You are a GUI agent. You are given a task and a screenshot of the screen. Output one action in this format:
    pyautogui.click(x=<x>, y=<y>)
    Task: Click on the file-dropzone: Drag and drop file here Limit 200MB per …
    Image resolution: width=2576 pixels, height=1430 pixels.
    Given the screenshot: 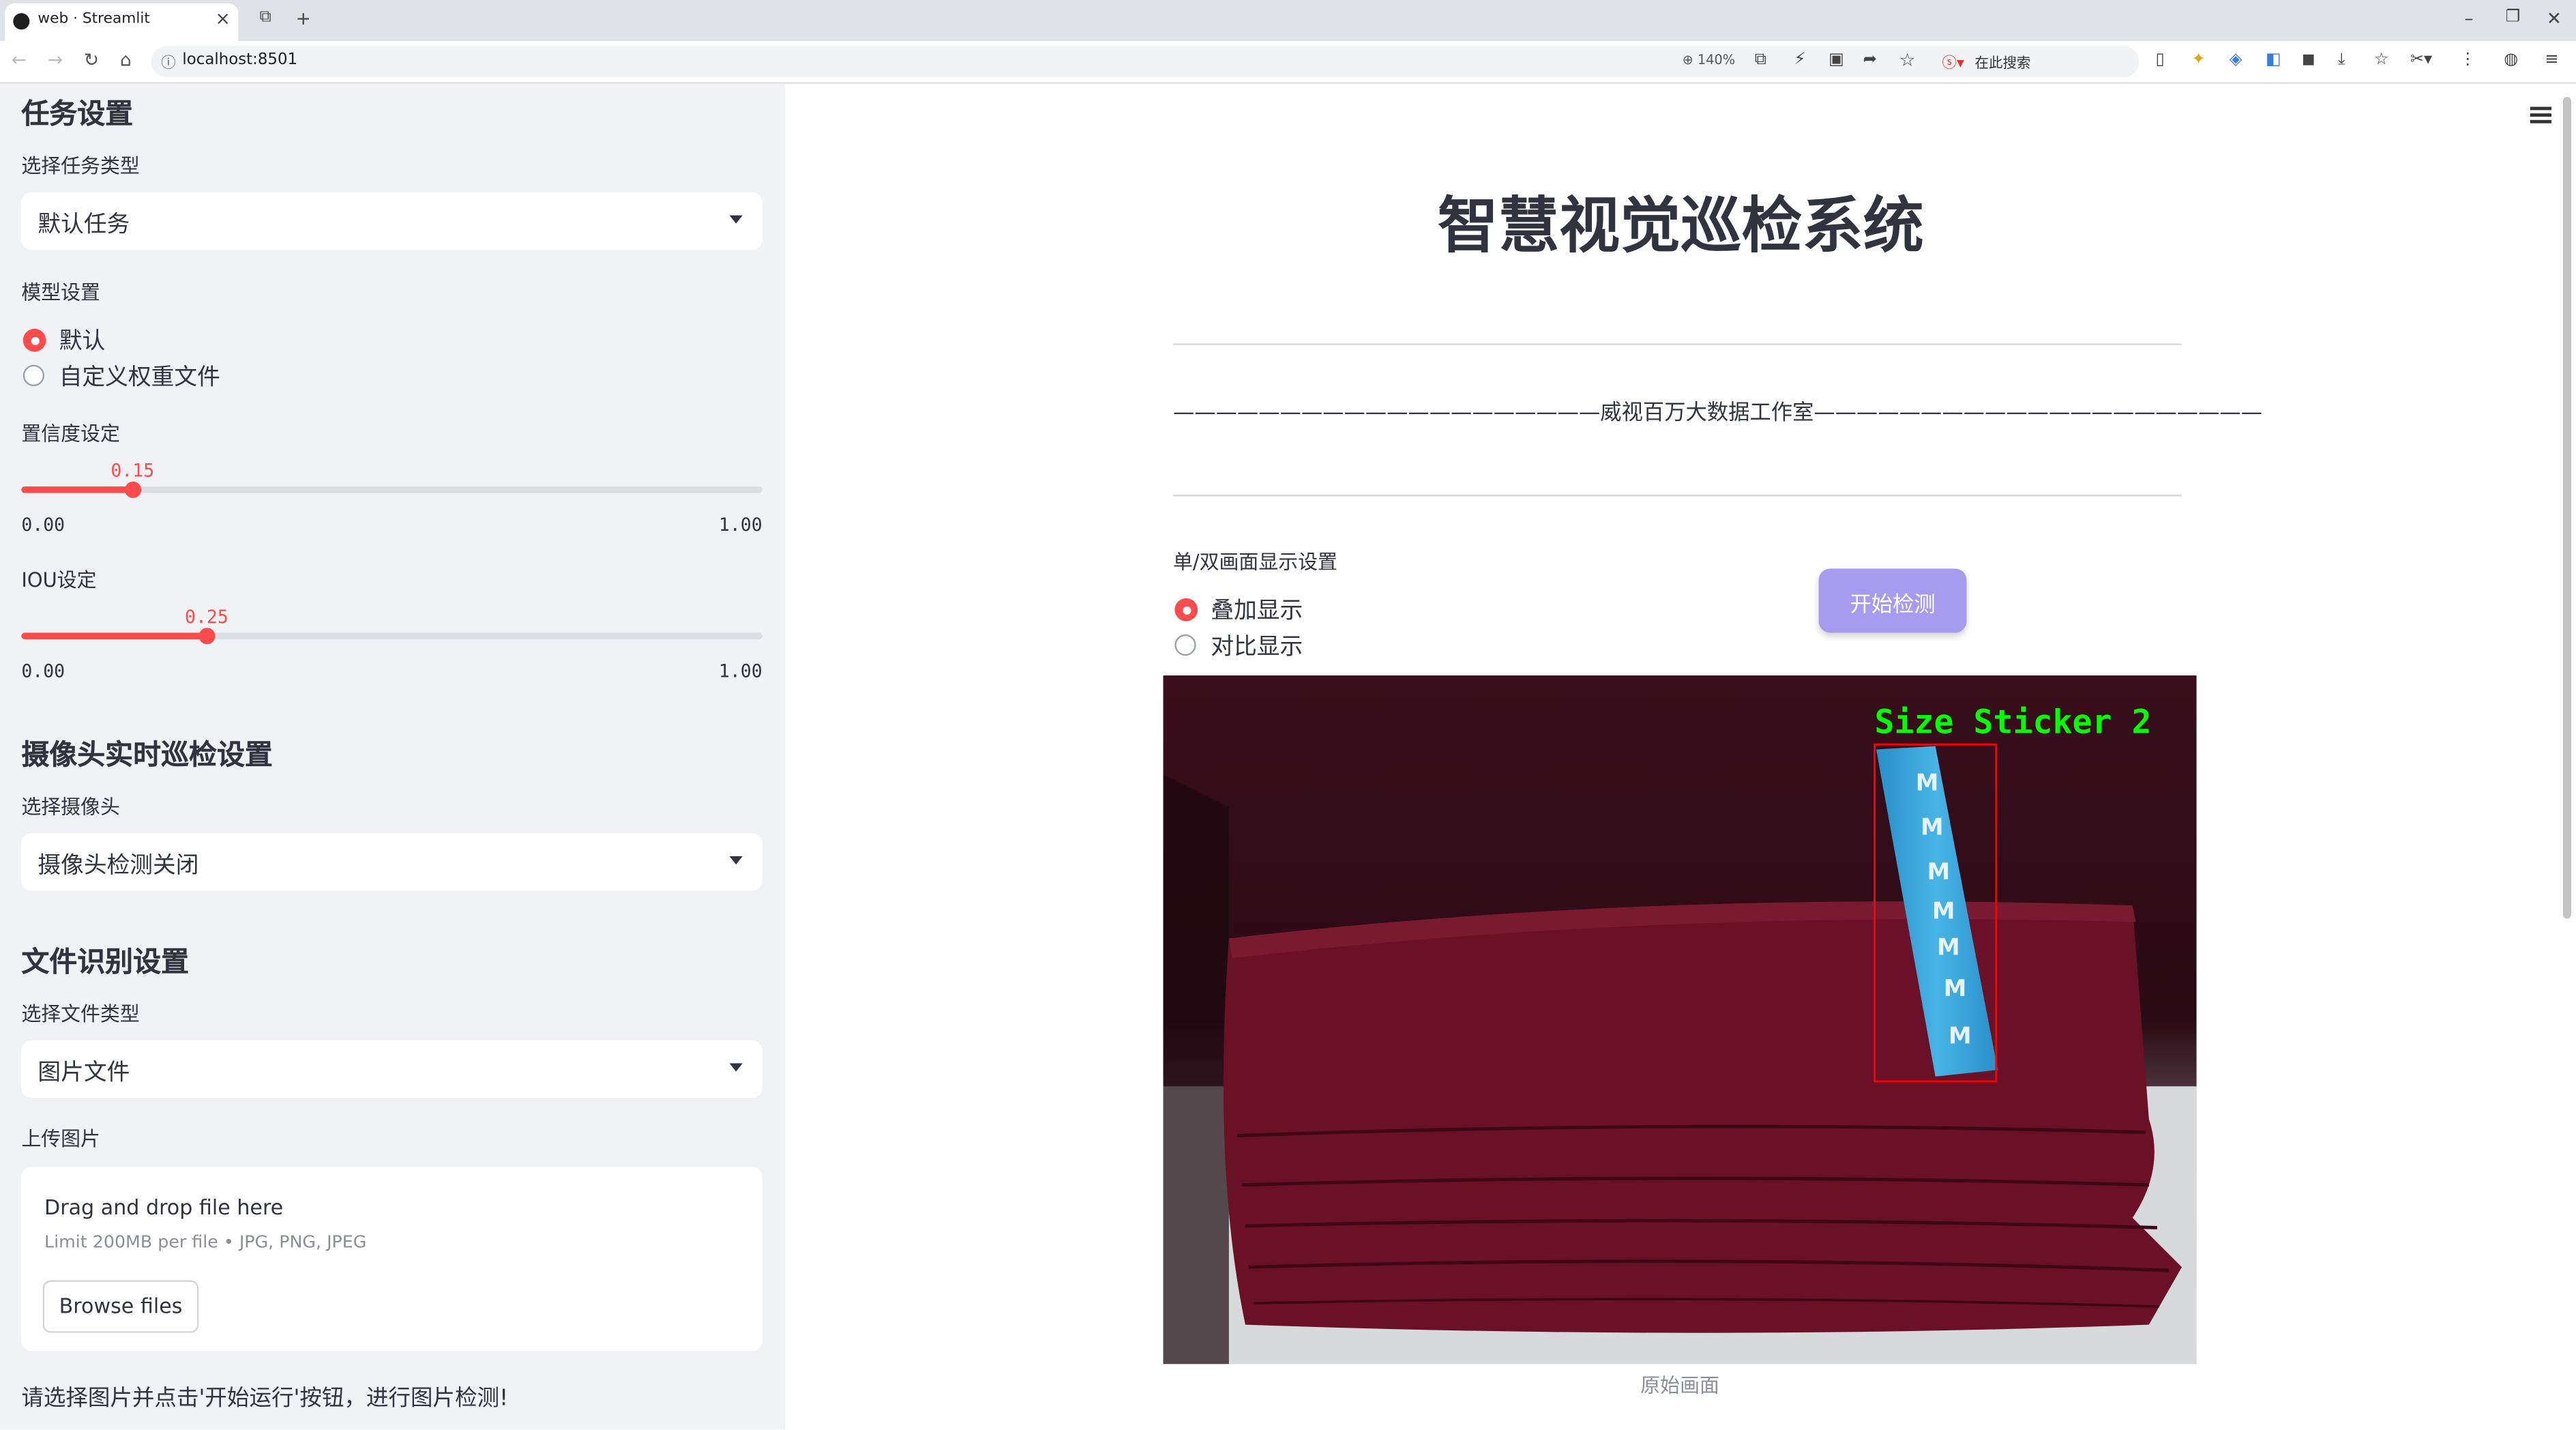 What is the action you would take?
    pyautogui.click(x=392, y=1259)
    